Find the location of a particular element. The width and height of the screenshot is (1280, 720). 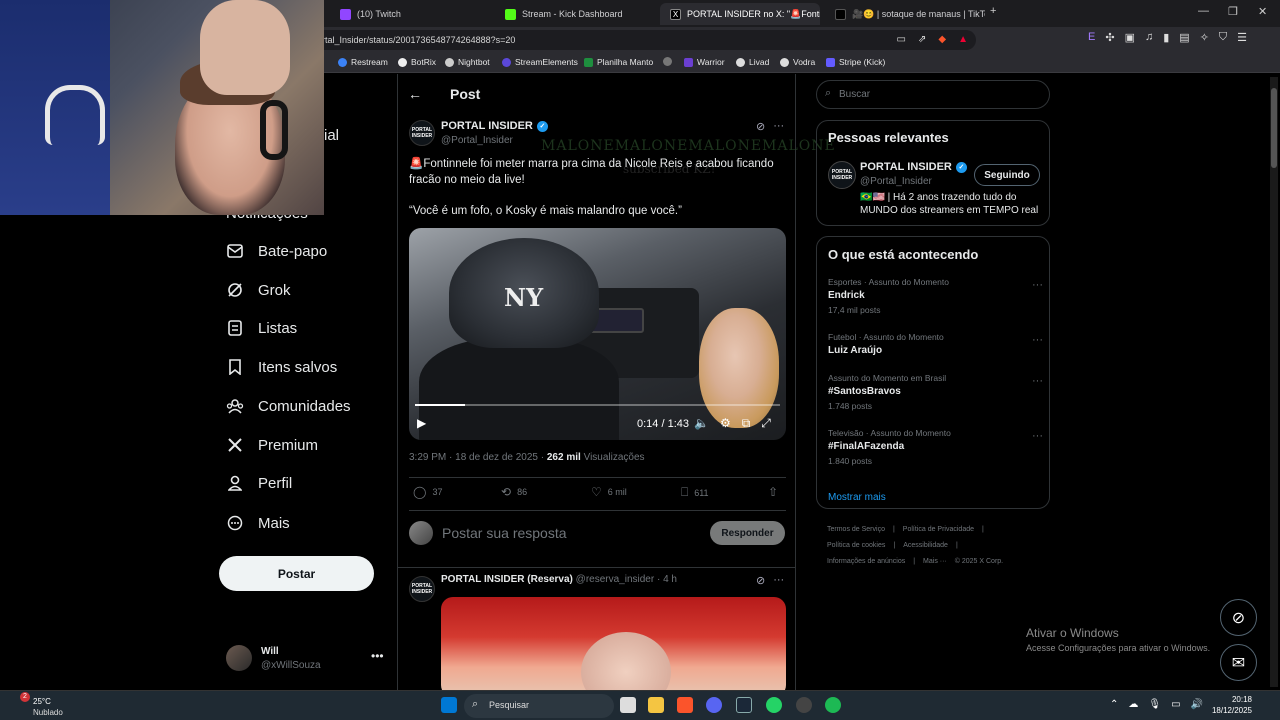

chevron-up-icon: ⌃ is located at coordinates (1114, 704).